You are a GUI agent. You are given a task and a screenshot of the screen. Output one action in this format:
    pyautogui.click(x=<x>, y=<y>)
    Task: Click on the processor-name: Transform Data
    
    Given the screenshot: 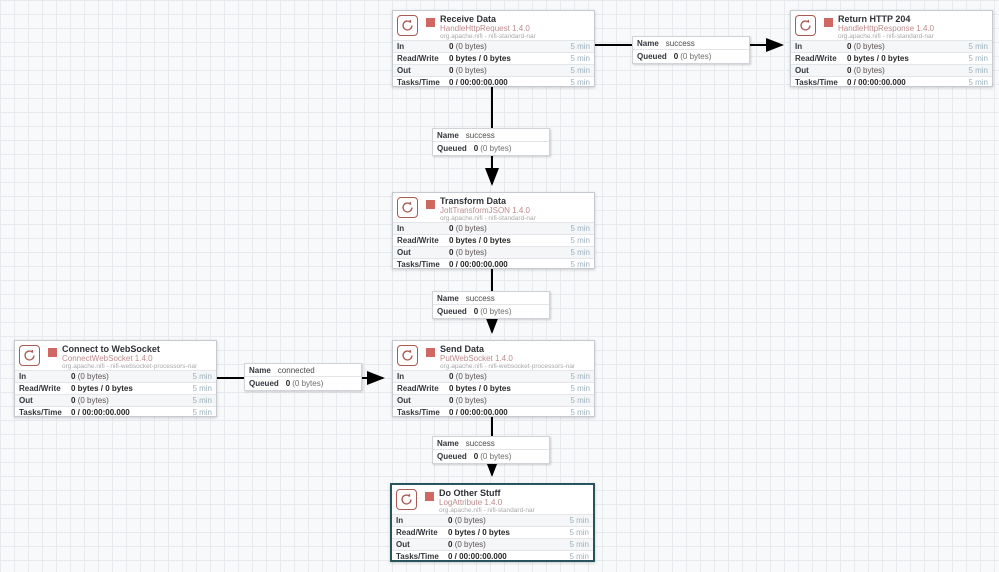 What is the action you would take?
    pyautogui.click(x=473, y=201)
    